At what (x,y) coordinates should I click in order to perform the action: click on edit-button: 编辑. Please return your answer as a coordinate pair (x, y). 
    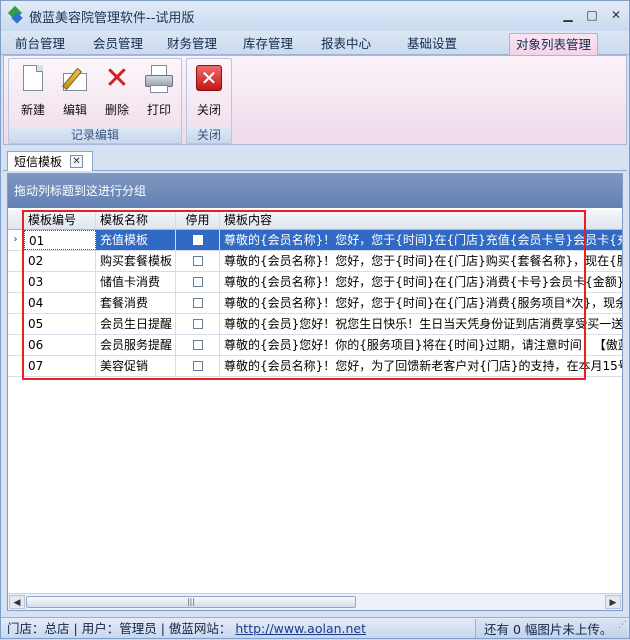
    Looking at the image, I should click on (75, 92).